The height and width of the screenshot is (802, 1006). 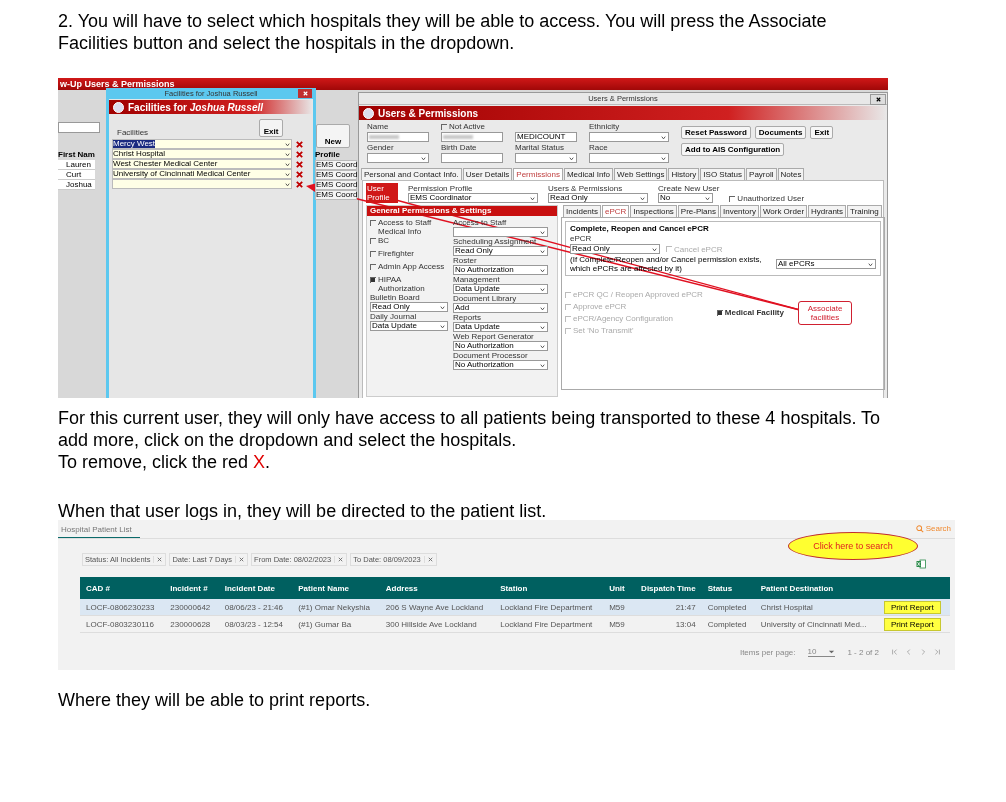 What do you see at coordinates (826, 264) in the screenshot?
I see `dropdown-field: All ePCRs` at bounding box center [826, 264].